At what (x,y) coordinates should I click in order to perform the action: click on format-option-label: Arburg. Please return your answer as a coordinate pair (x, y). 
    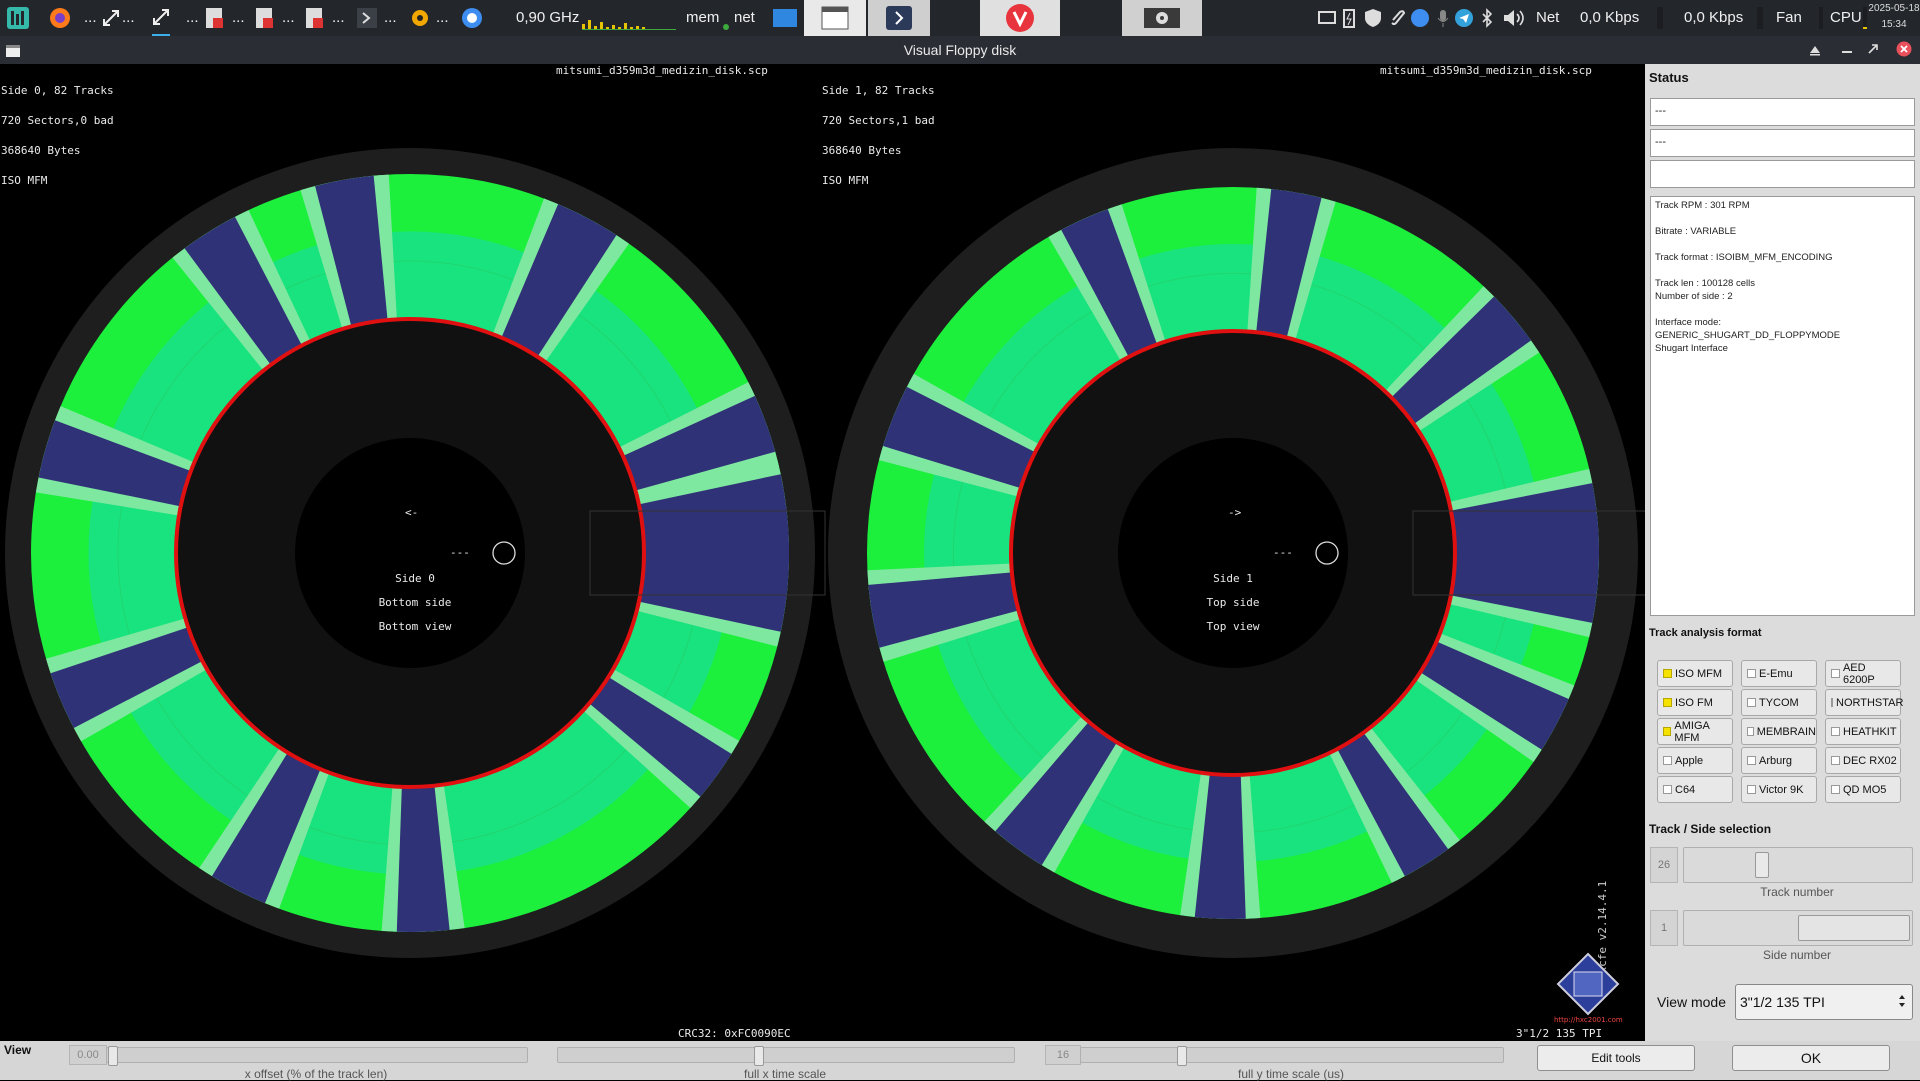
    Looking at the image, I should click on (1776, 760).